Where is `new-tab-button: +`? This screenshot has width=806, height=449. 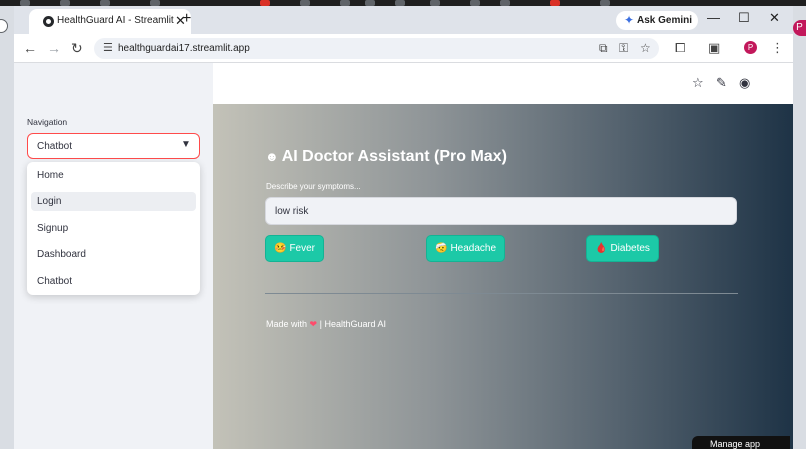
new-tab-button: + is located at coordinates (186, 19).